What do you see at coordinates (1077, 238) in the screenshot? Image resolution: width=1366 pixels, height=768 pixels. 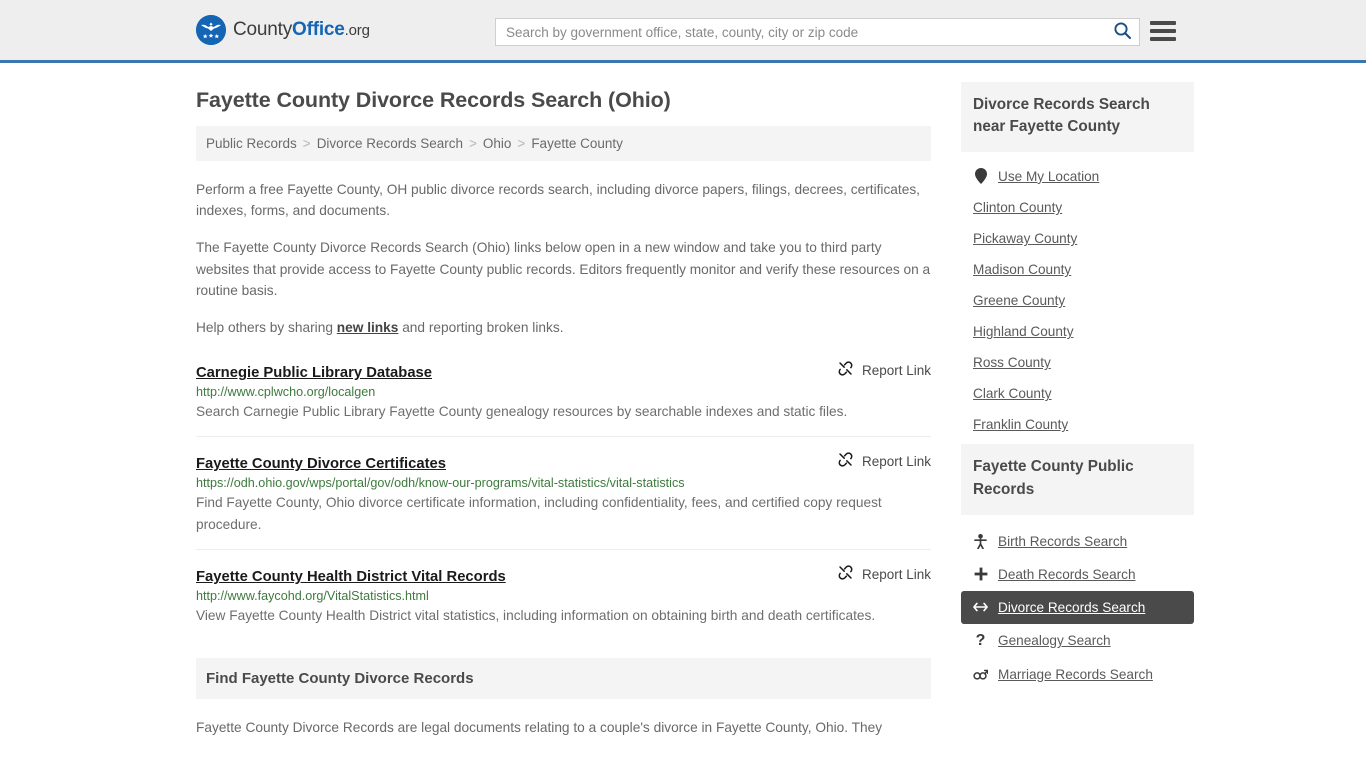 I see `sidebar-item-pickaway-county: Pickaway County` at bounding box center [1077, 238].